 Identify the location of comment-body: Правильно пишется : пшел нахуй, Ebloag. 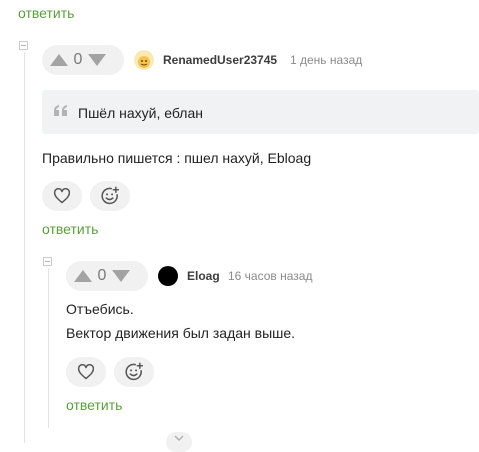
(177, 158).